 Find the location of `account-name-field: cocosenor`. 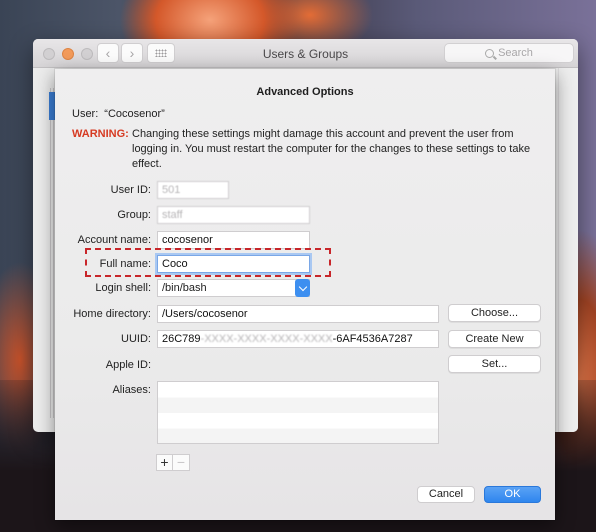

account-name-field: cocosenor is located at coordinates (233, 240).